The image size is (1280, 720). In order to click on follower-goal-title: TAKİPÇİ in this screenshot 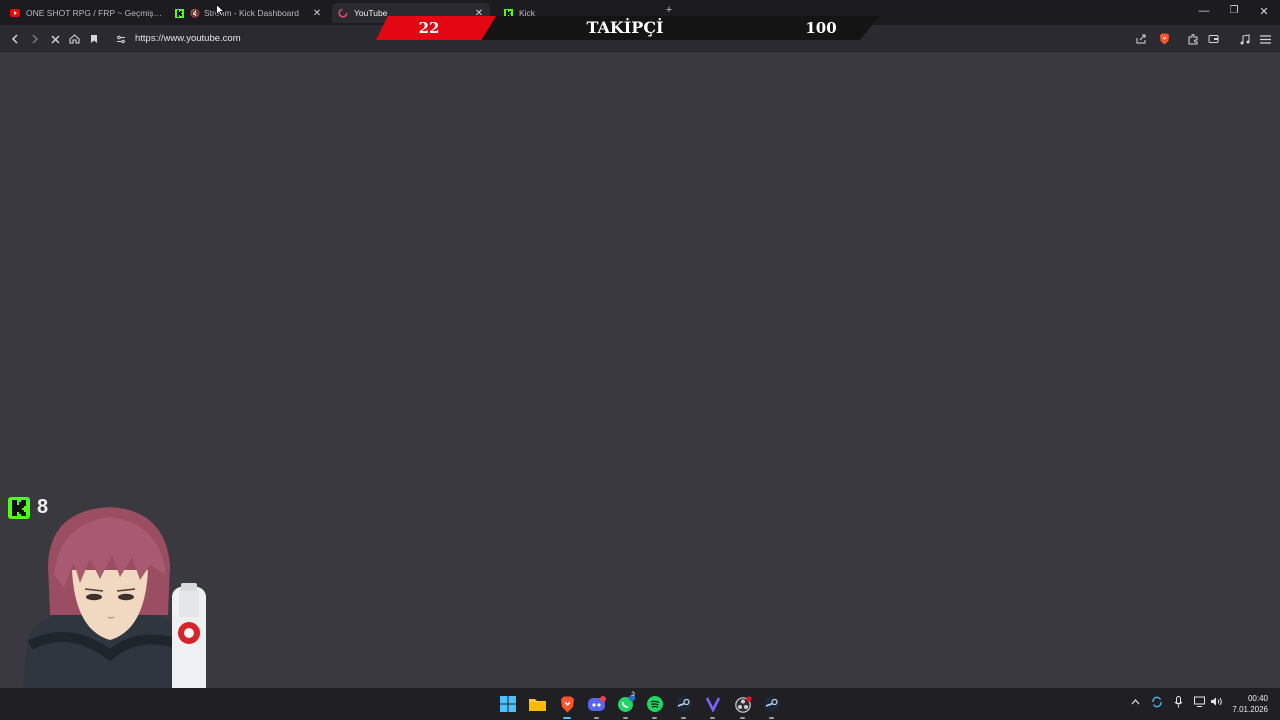, I will do `click(625, 27)`.